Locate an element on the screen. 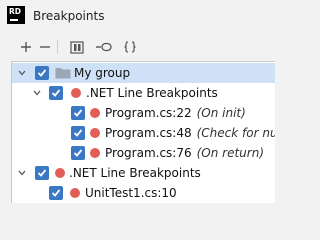  remove-button is located at coordinates (45, 47).